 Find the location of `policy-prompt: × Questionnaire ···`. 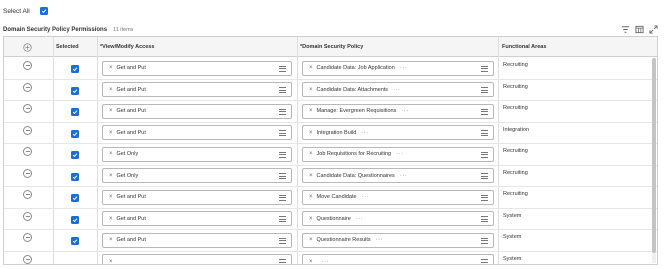

policy-prompt: × Questionnaire ··· is located at coordinates (398, 218).